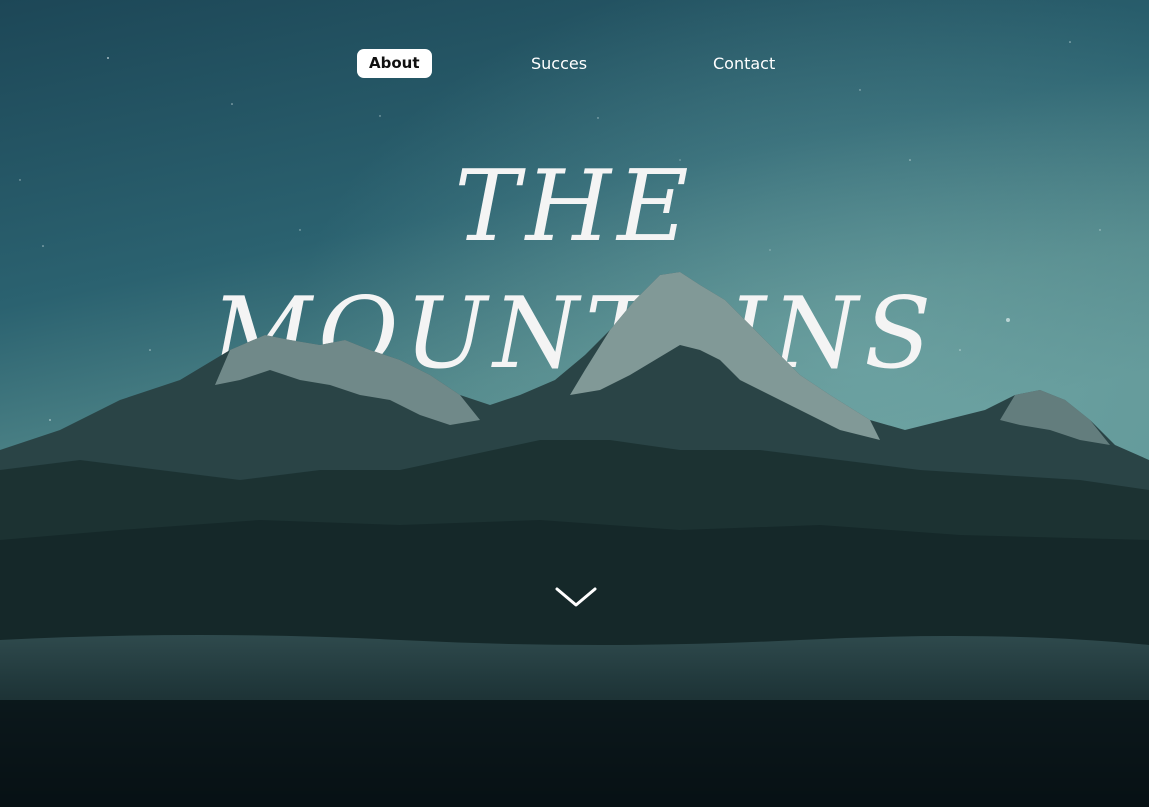 This screenshot has height=807, width=1149. What do you see at coordinates (576, 598) in the screenshot?
I see `chevron-down-icon` at bounding box center [576, 598].